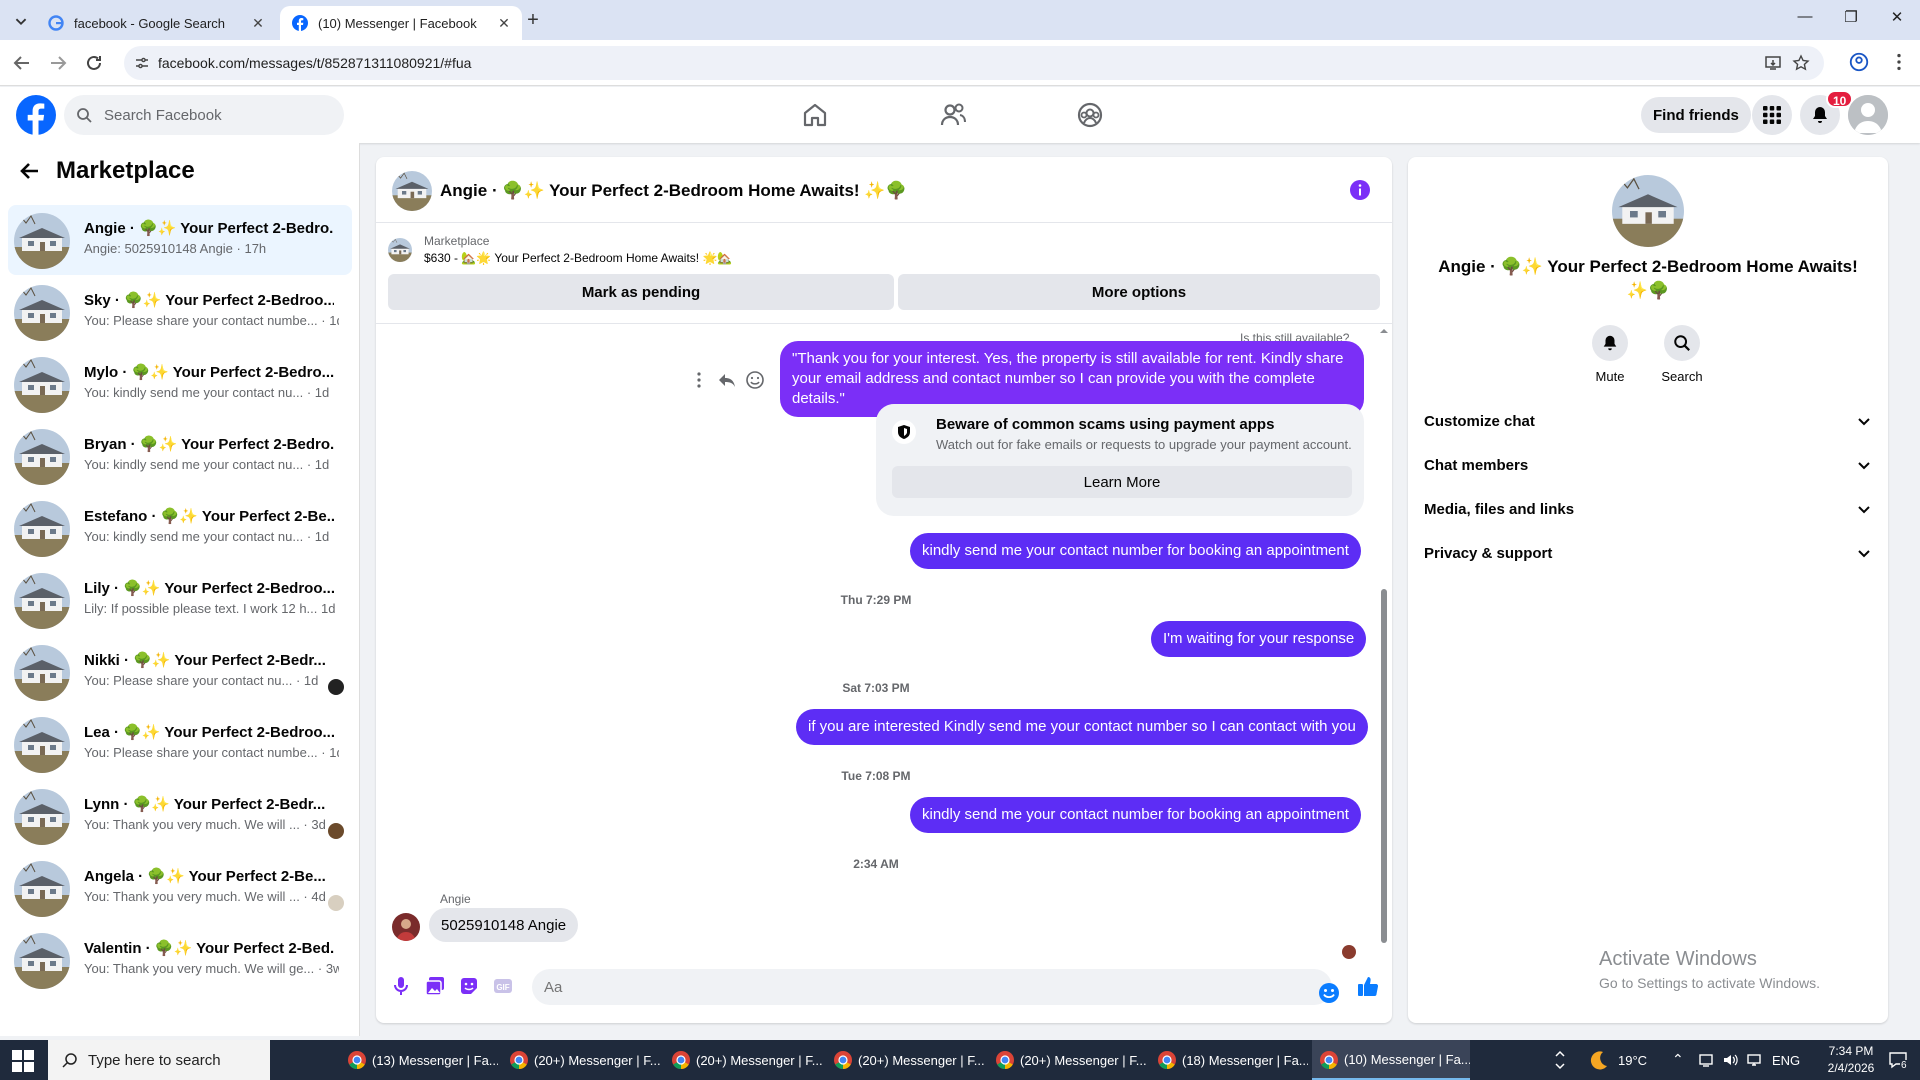 The height and width of the screenshot is (1080, 1920). What do you see at coordinates (1851, 1068) in the screenshot?
I see `clock-date: 2/4/2026` at bounding box center [1851, 1068].